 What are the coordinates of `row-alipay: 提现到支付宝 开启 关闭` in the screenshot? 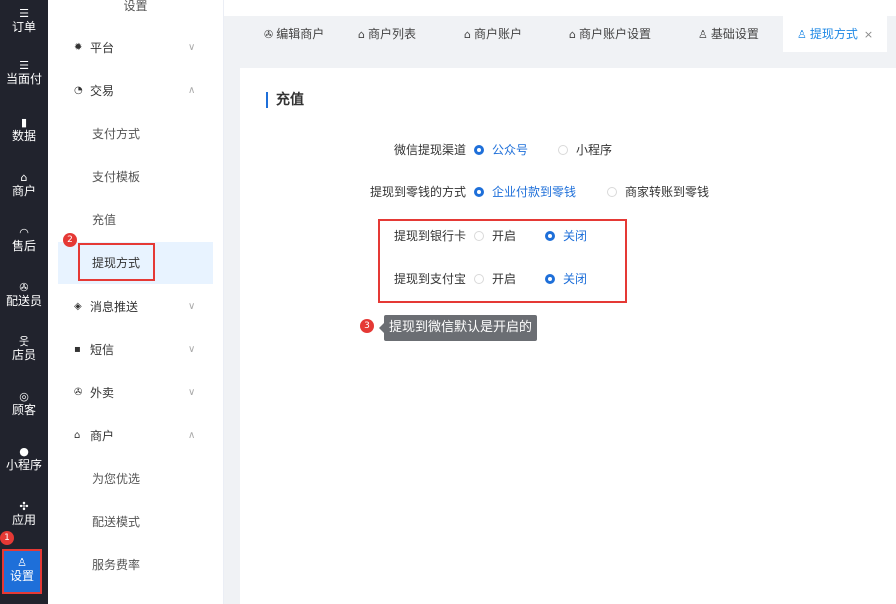 It's located at (568, 279).